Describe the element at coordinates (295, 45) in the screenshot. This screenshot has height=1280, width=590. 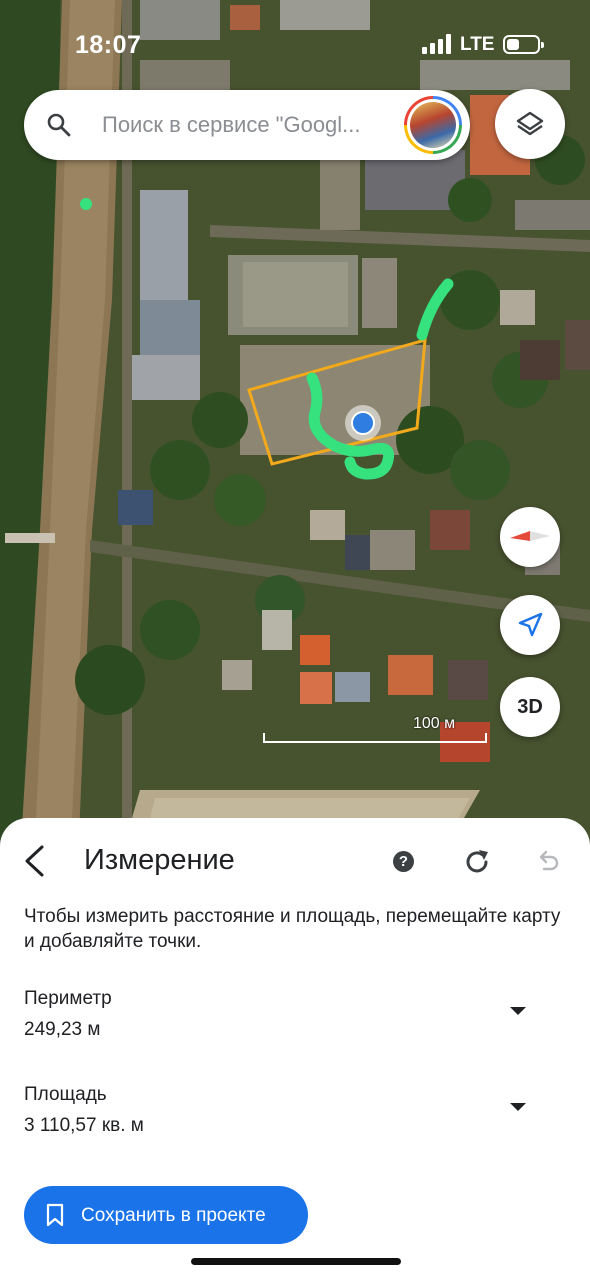
I see `status-bar: 18:07 LTE` at that location.